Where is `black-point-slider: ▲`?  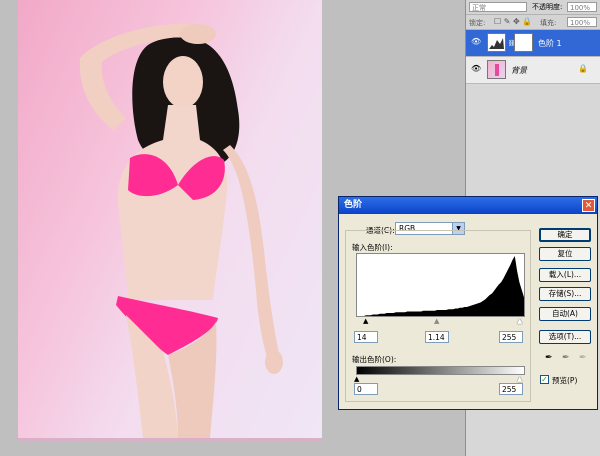 black-point-slider: ▲ is located at coordinates (365, 321).